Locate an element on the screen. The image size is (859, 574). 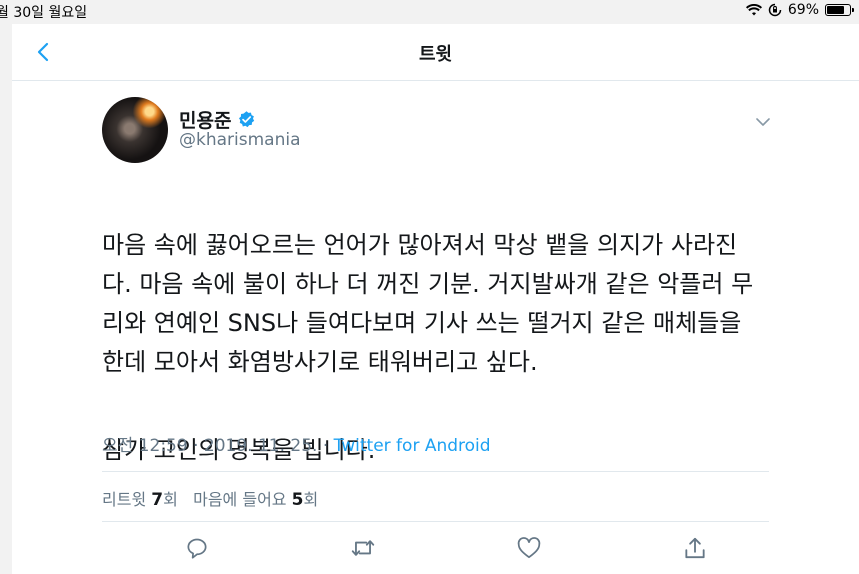
likes-stat: 마음에 들어요 5회 is located at coordinates (256, 500).